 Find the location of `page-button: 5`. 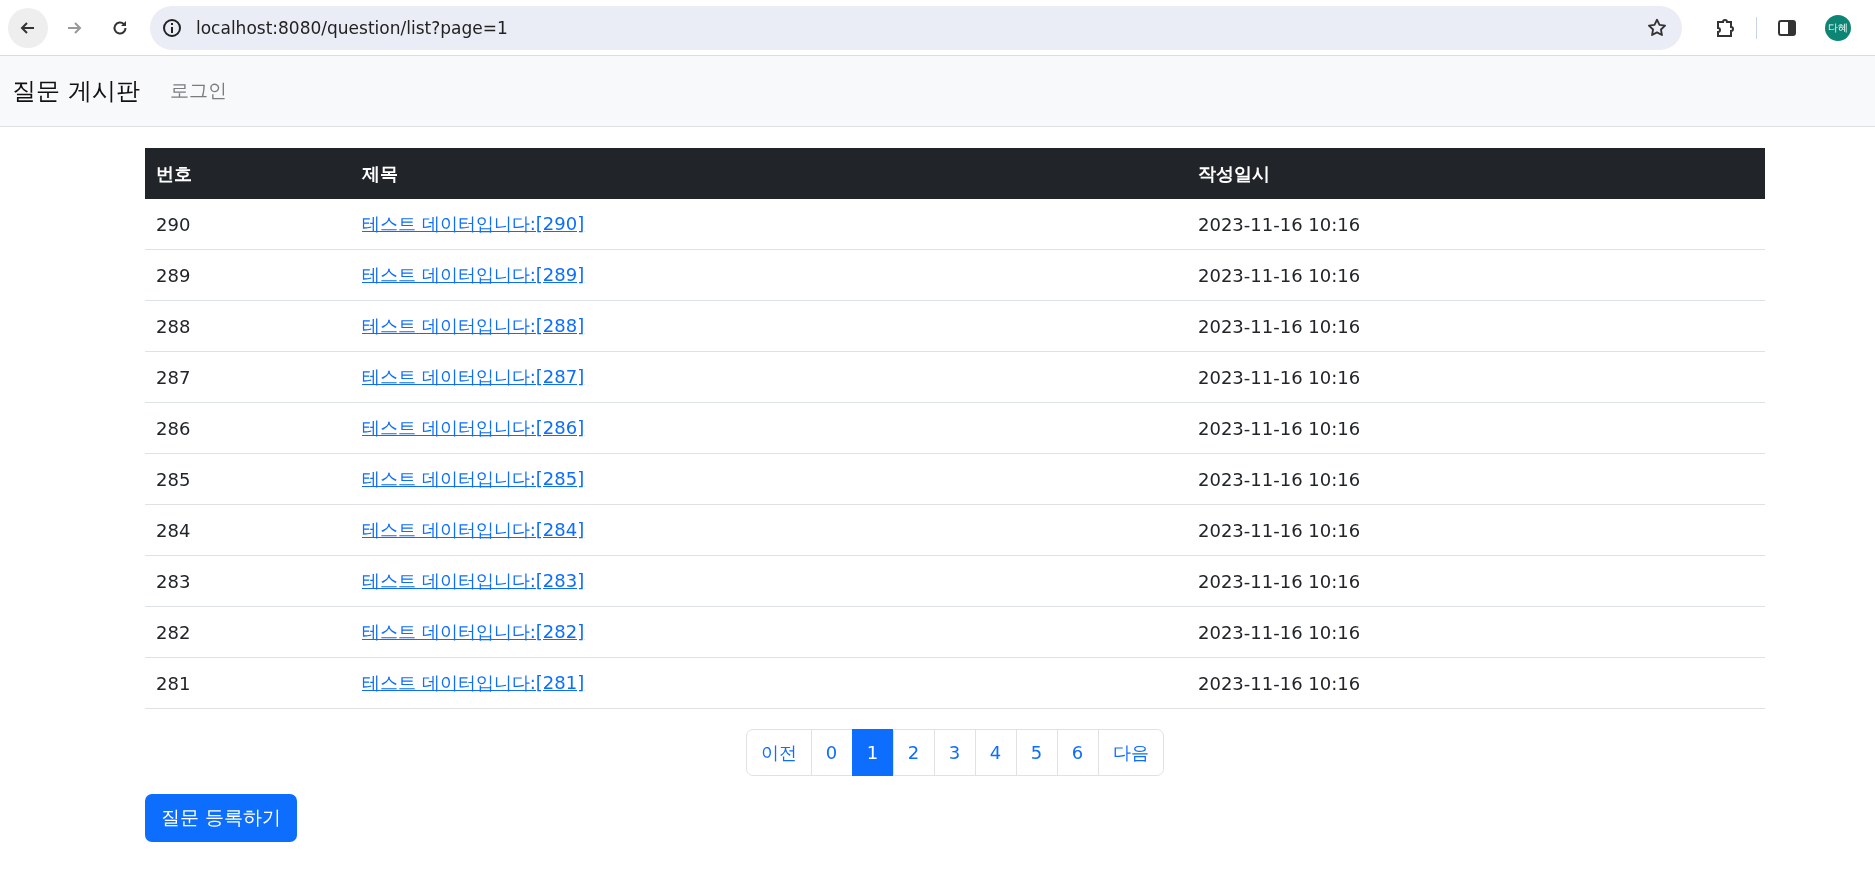

page-button: 5 is located at coordinates (1036, 752).